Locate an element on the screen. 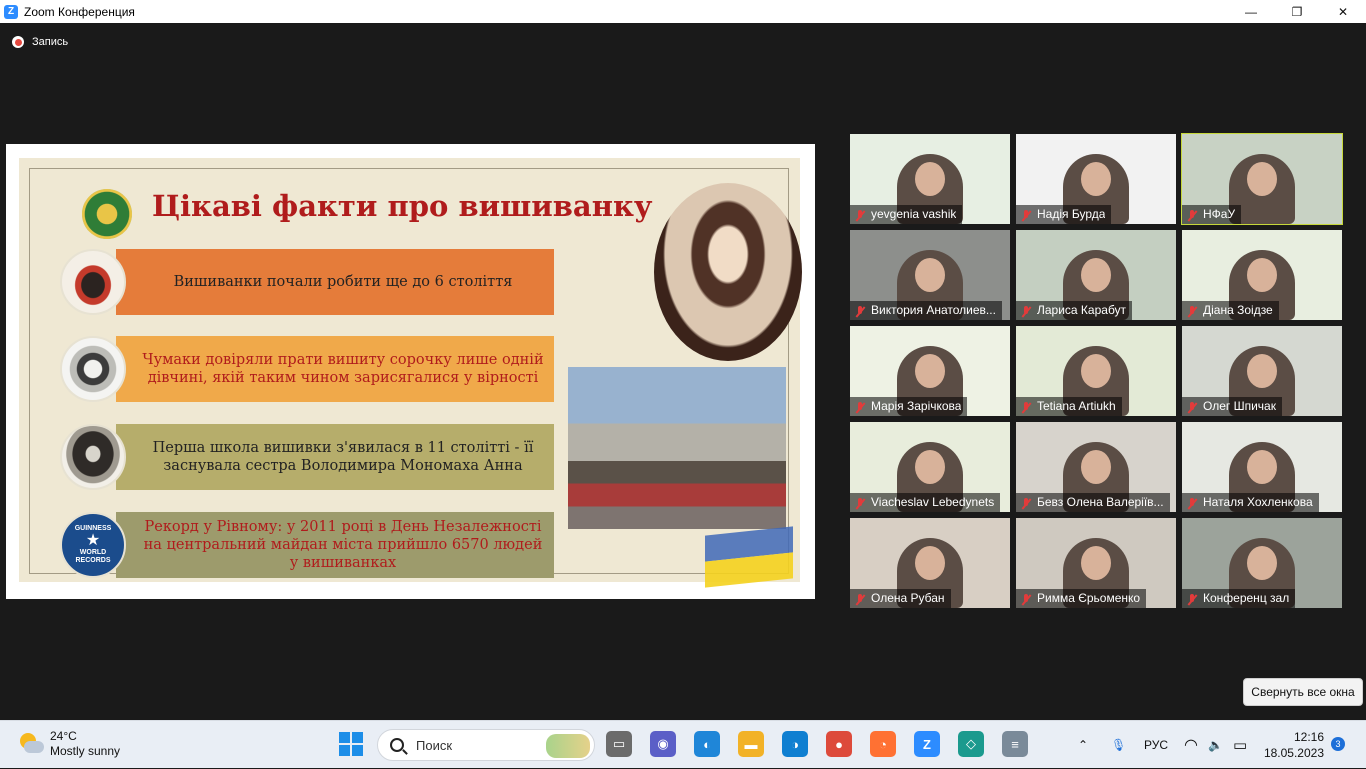  record-icon is located at coordinates (18, 42).